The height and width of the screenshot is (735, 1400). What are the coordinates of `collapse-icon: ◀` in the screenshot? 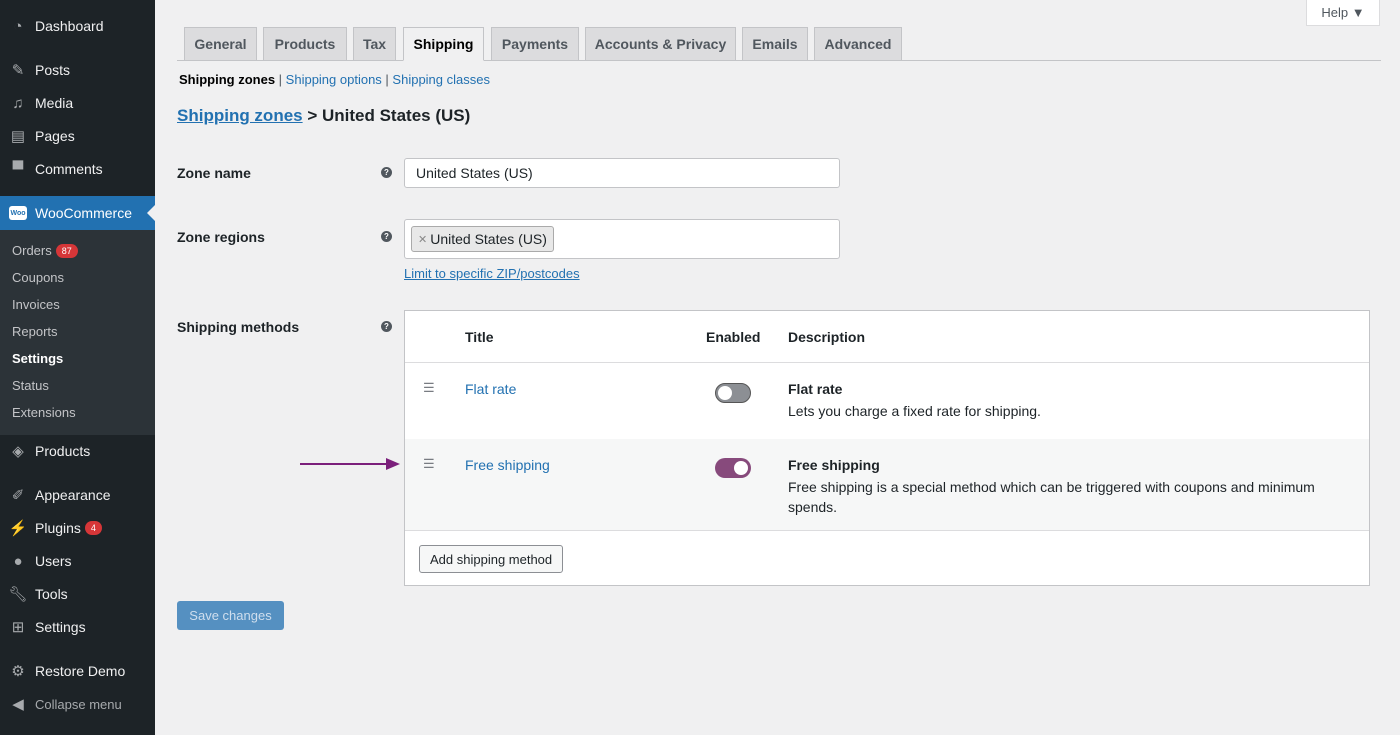 It's located at (18, 704).